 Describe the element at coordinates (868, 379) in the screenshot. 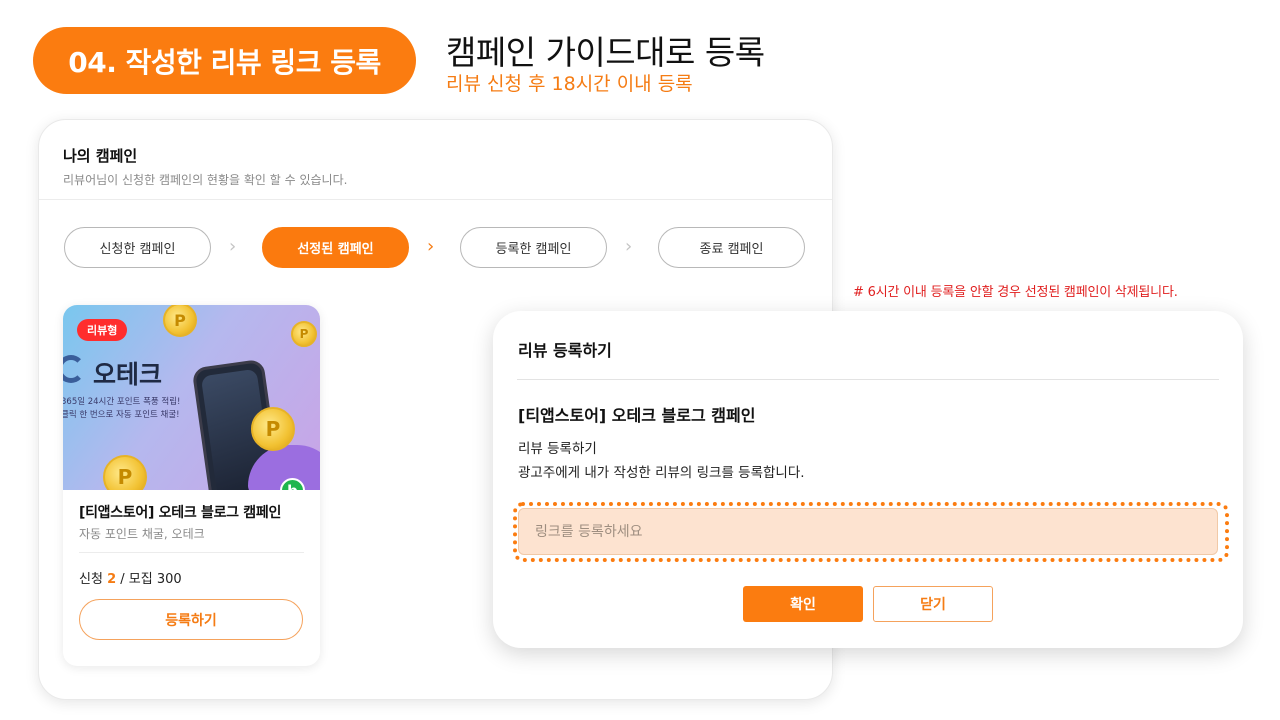

I see `modal-divider` at that location.